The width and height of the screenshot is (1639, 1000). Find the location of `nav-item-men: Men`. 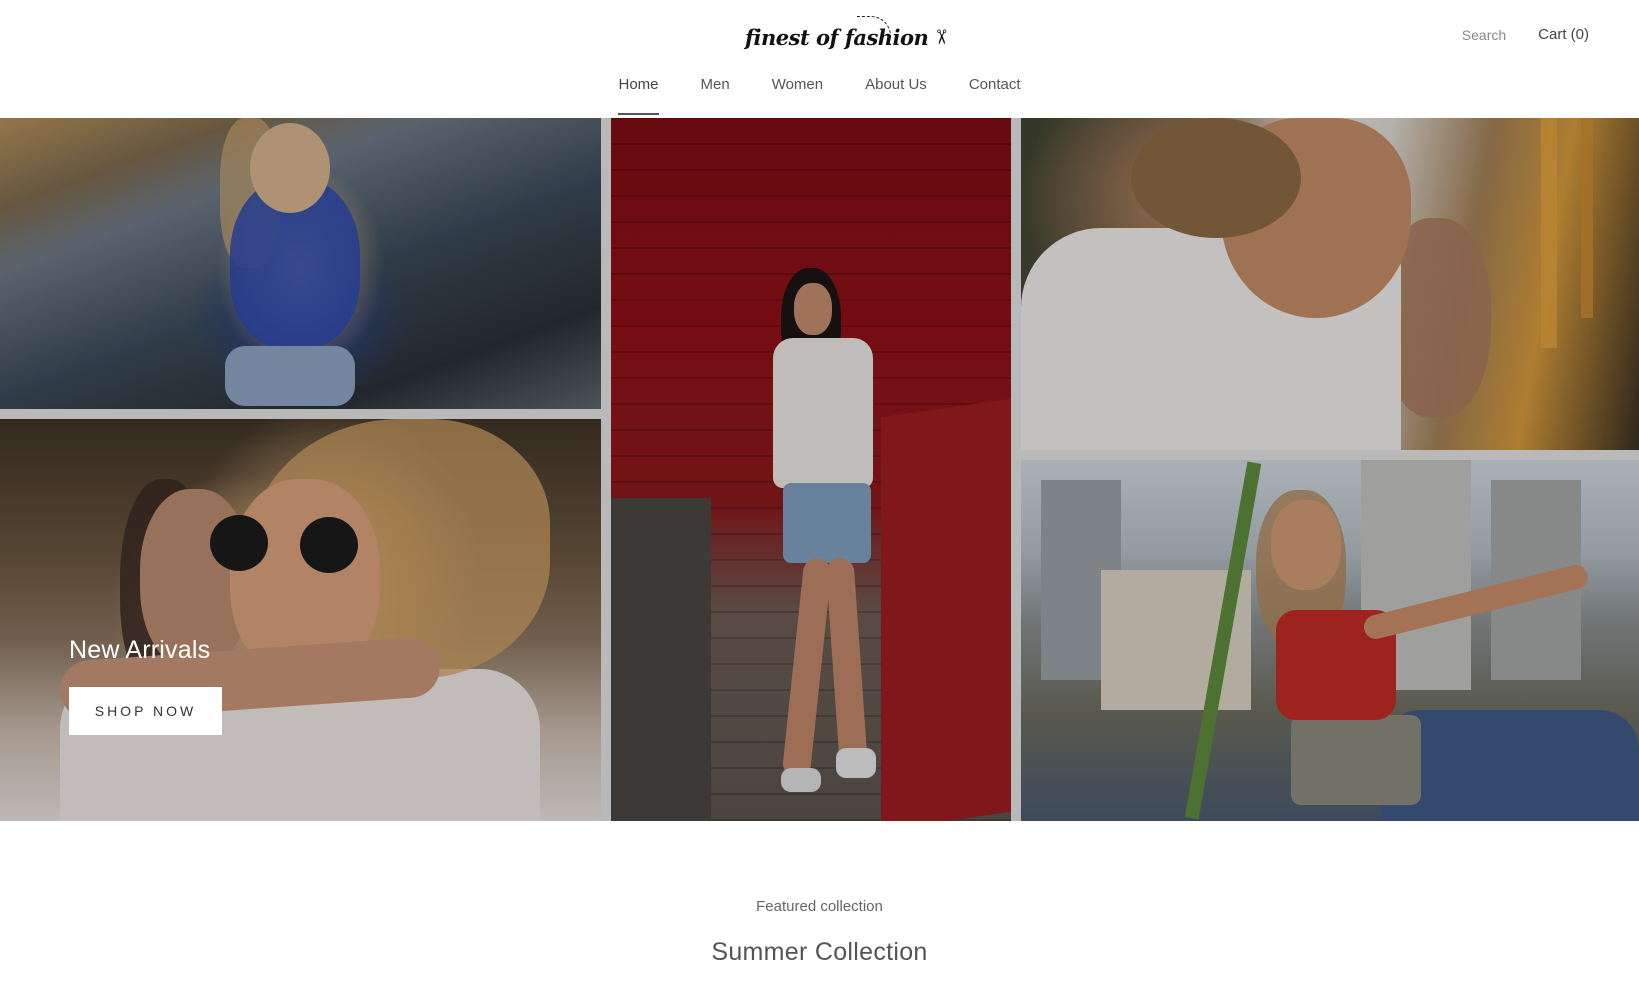

nav-item-men: Men is located at coordinates (715, 95).